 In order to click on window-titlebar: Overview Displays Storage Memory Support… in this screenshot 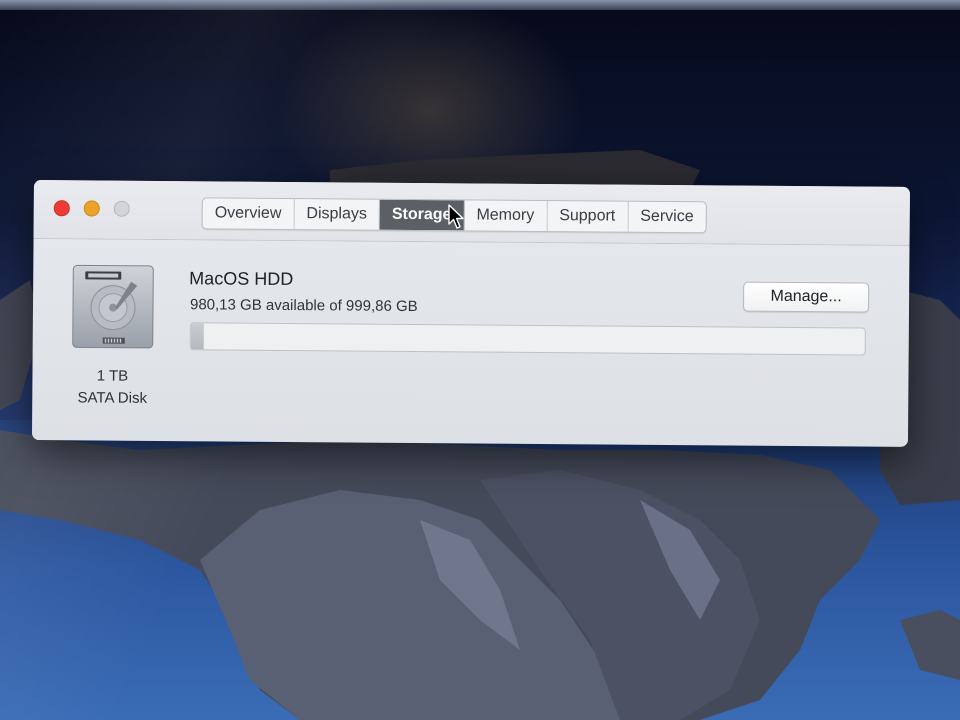, I will do `click(471, 213)`.